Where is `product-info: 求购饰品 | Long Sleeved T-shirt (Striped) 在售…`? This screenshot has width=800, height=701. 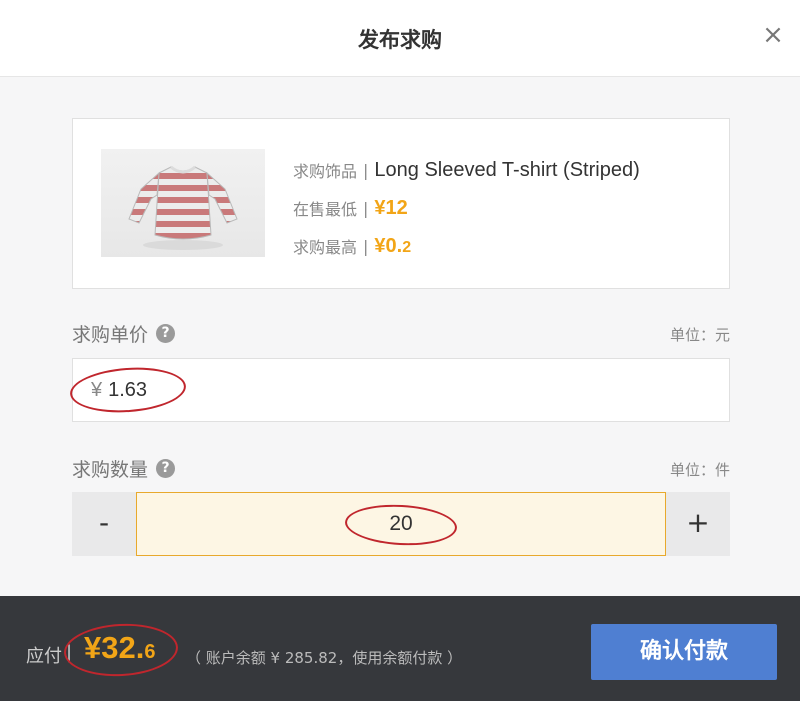 product-info: 求购饰品 | Long Sleeved T-shirt (Striped) 在售… is located at coordinates (466, 208).